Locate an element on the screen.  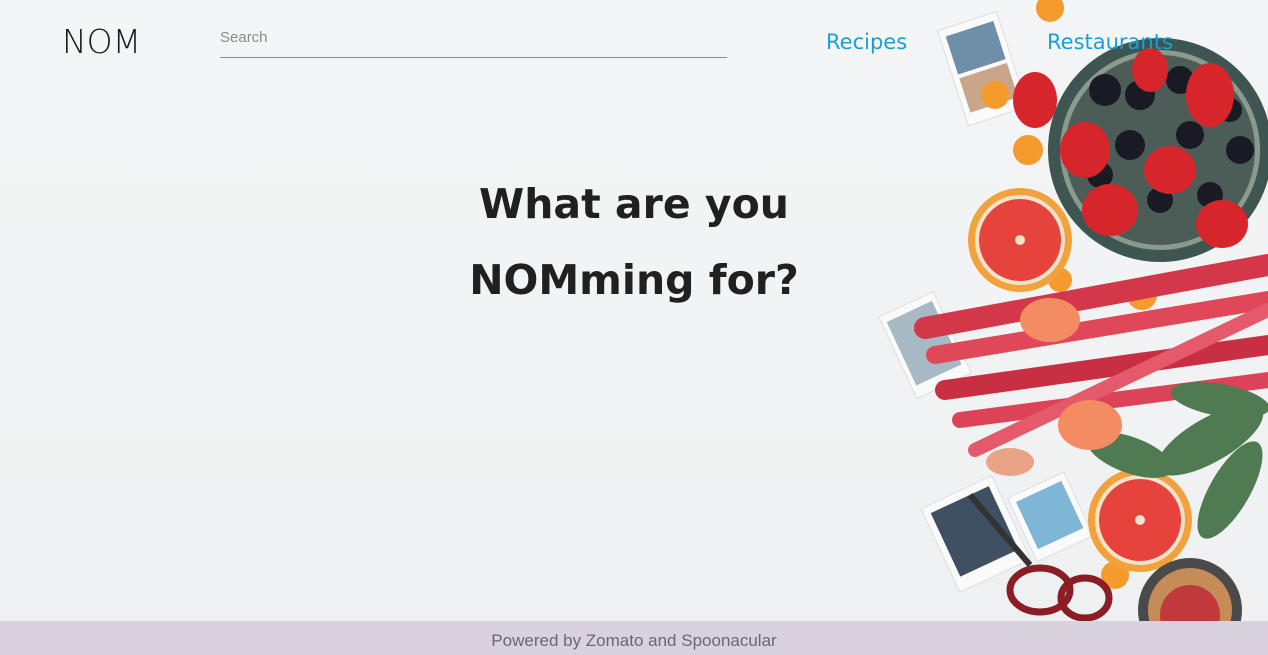
hero-headline: What are you NOMming for? is located at coordinates (634, 242).